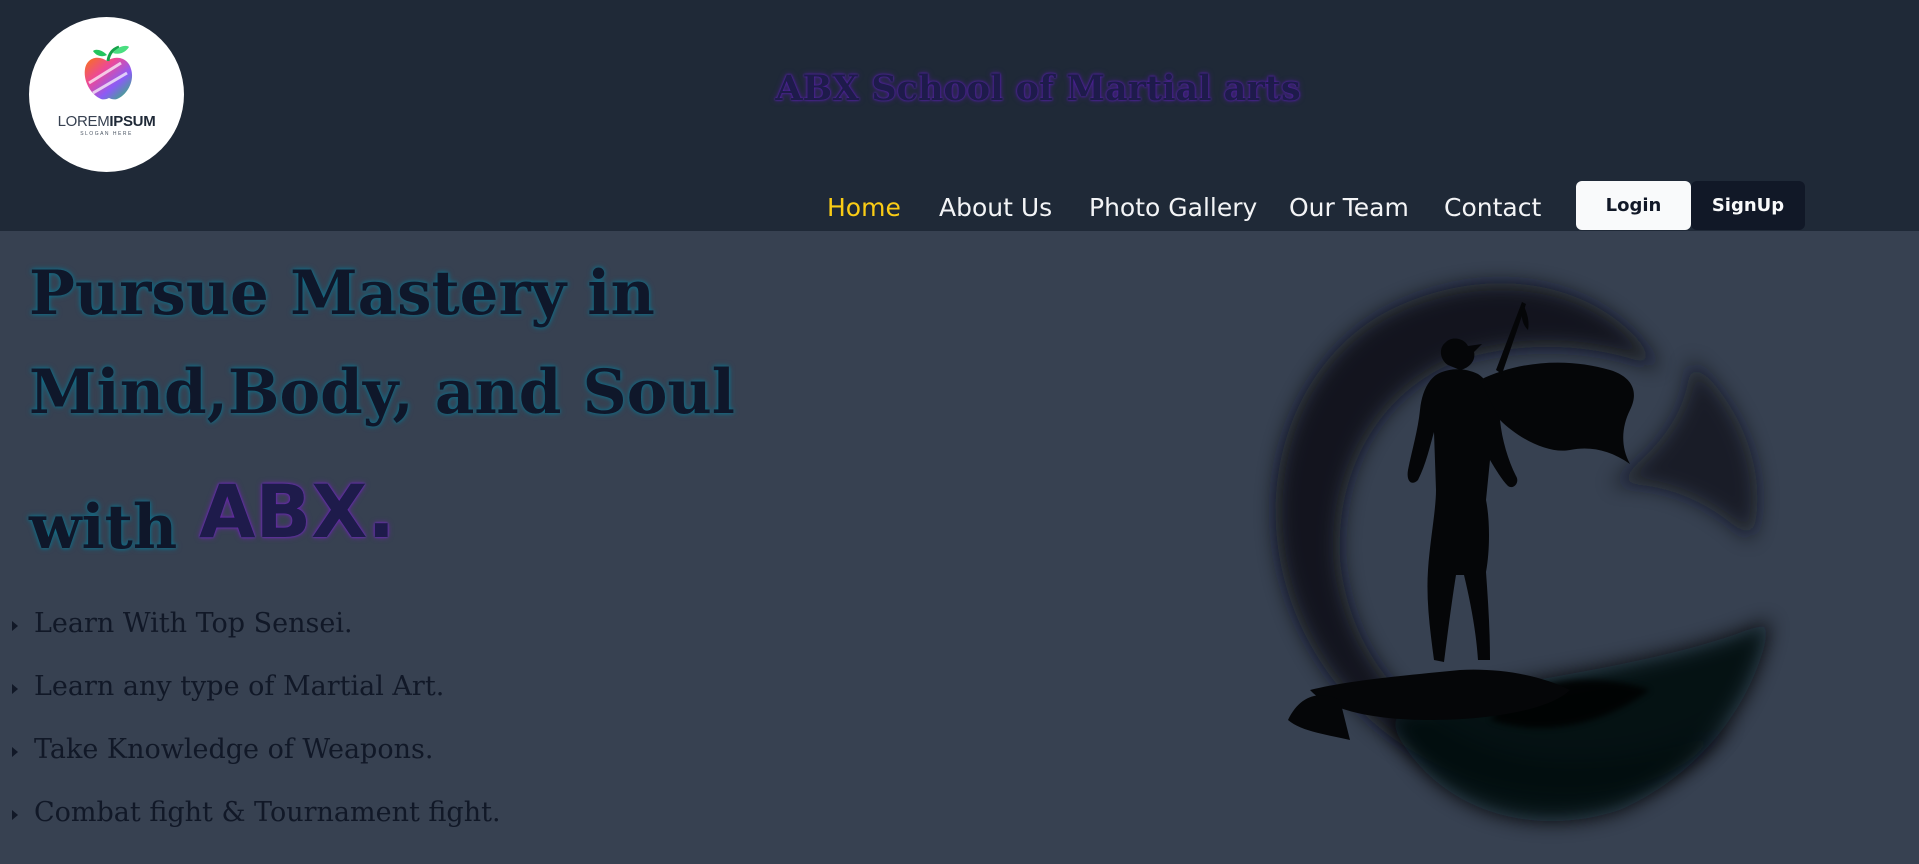 The height and width of the screenshot is (864, 1919). Describe the element at coordinates (1633, 205) in the screenshot. I see `login-button: Login` at that location.